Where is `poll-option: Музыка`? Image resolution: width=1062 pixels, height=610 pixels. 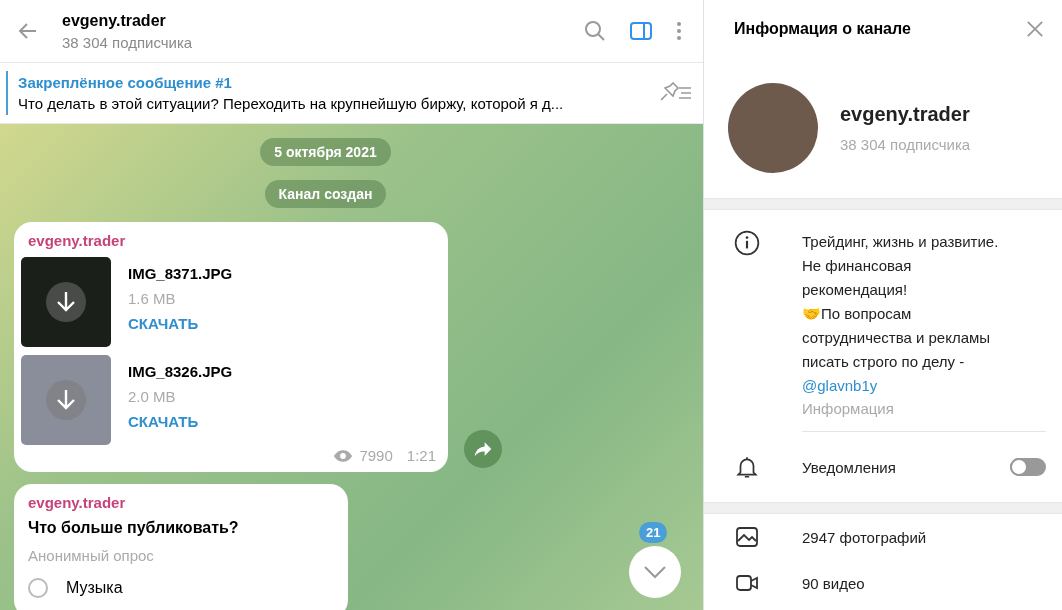 poll-option: Музыка is located at coordinates (94, 588).